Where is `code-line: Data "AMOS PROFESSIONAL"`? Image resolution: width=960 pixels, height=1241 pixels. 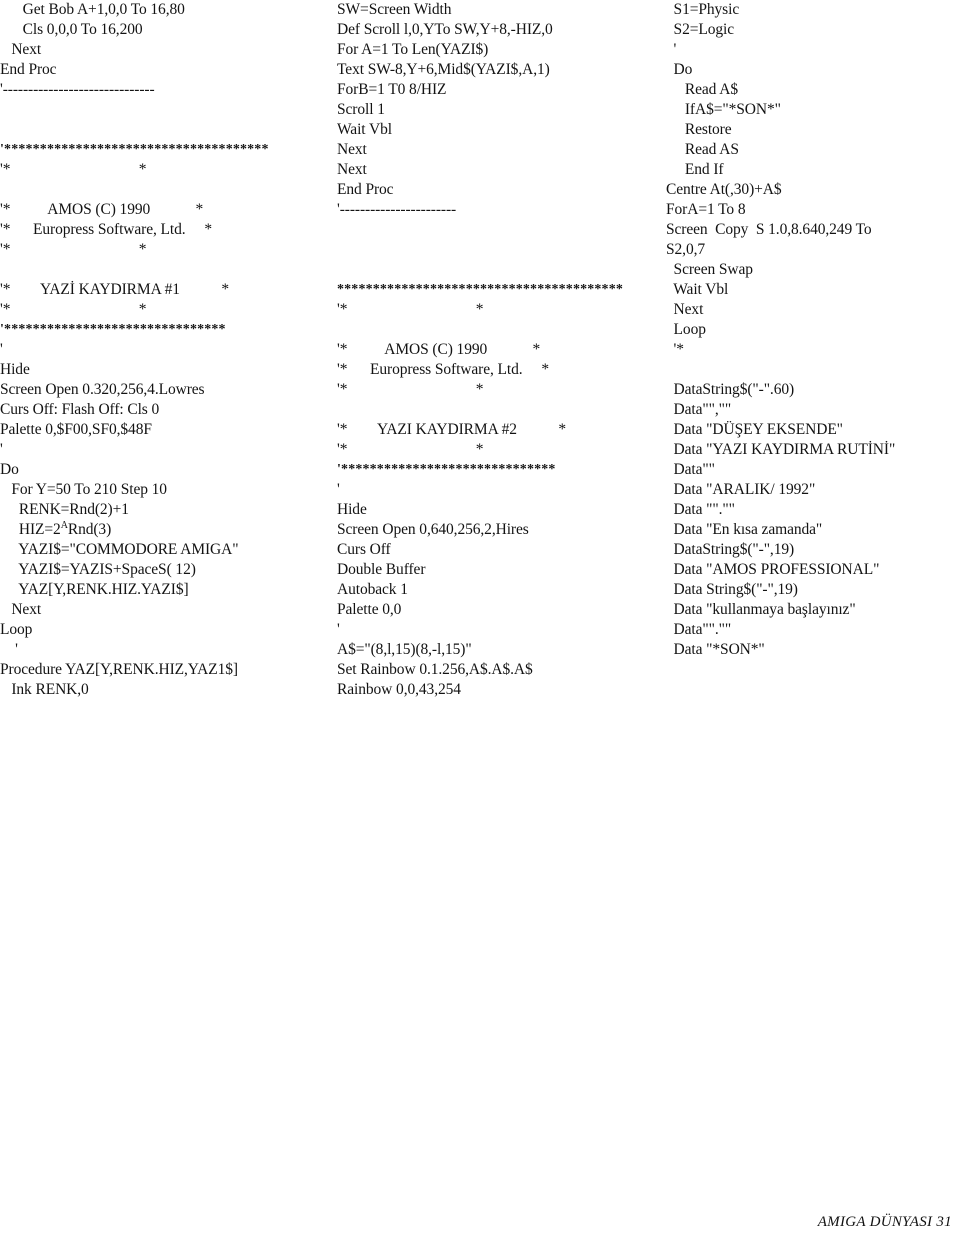
code-line: Data "AMOS PROFESSIONAL" is located at coordinates (773, 569).